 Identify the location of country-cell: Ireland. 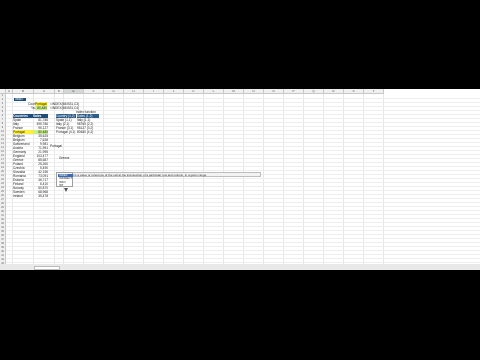
(23, 196).